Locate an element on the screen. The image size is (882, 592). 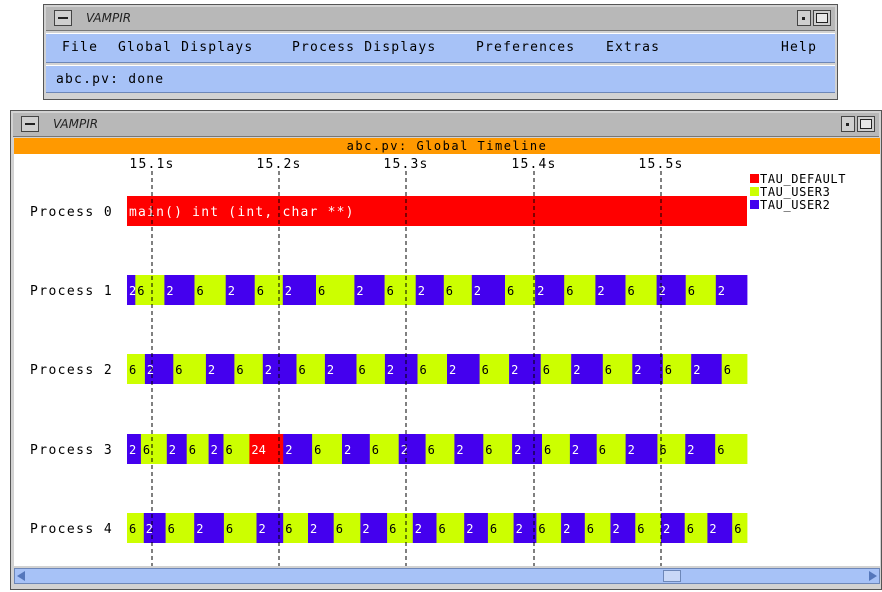
main-titlebar: VAMPIR is located at coordinates (440, 19).